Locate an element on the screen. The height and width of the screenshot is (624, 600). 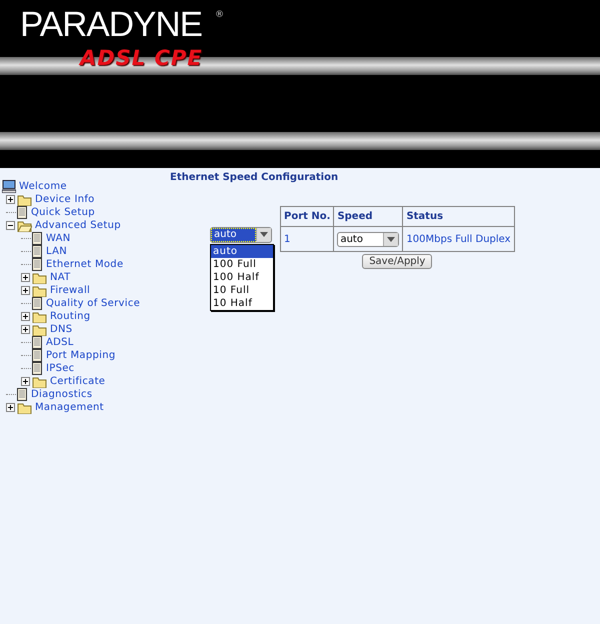
column-header: Status is located at coordinates (458, 216).